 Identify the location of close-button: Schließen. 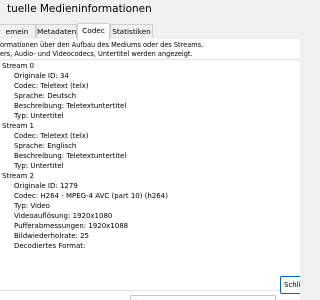
(290, 285).